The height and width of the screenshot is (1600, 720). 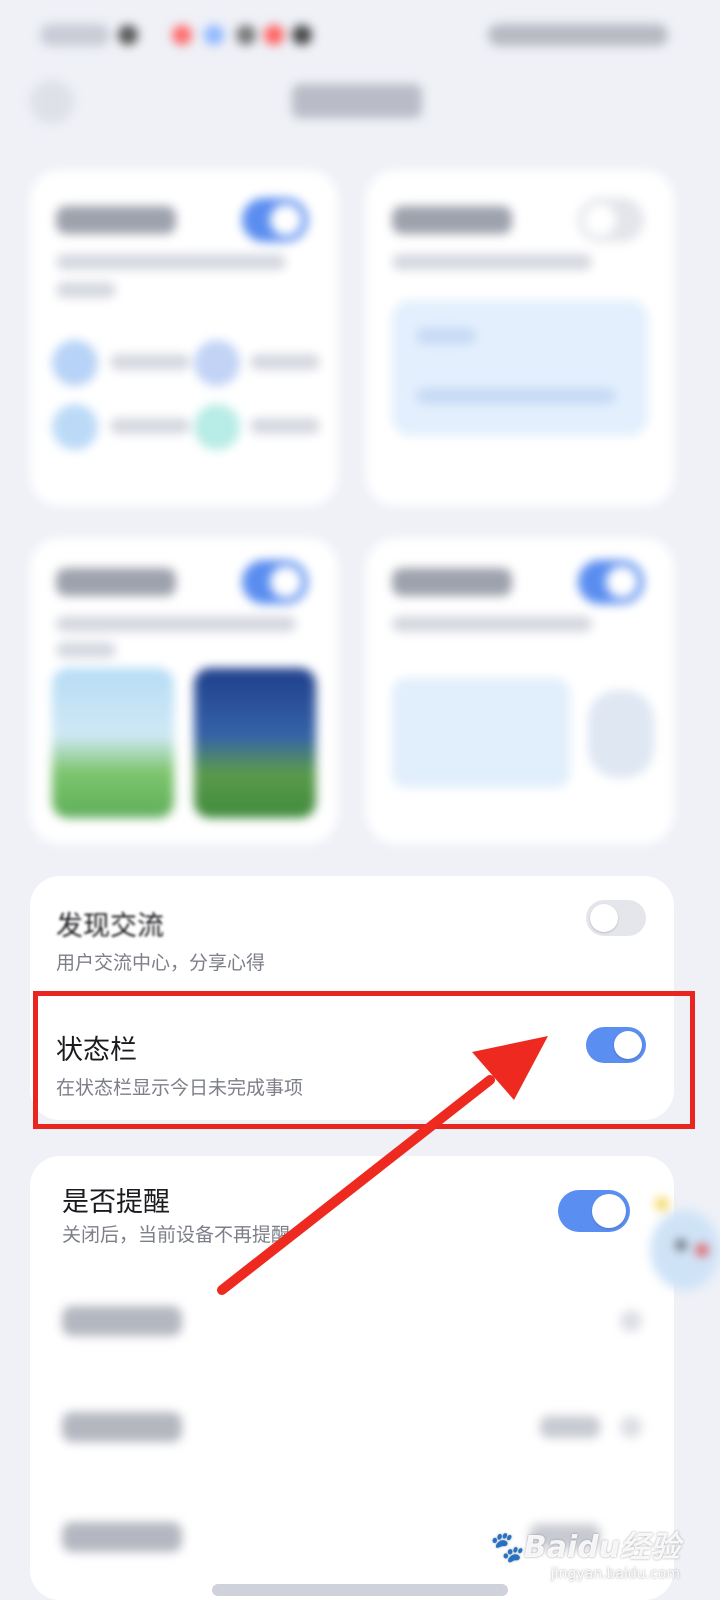 I want to click on back-icon, so click(x=52, y=102).